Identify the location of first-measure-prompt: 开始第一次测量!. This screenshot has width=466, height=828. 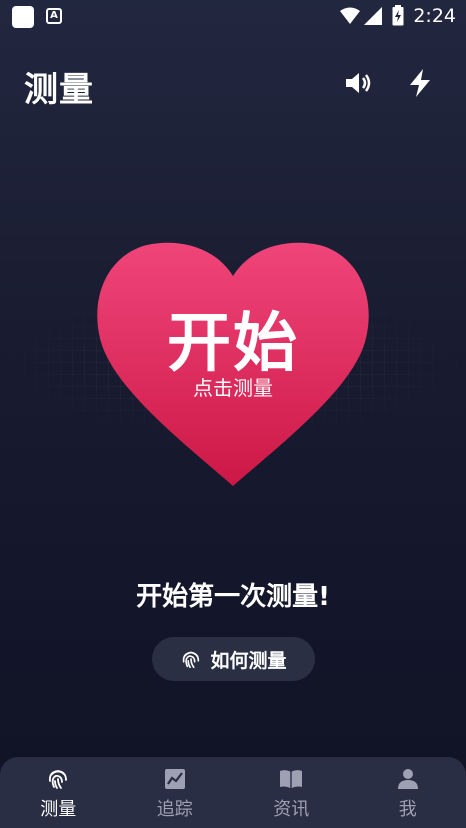
(233, 597).